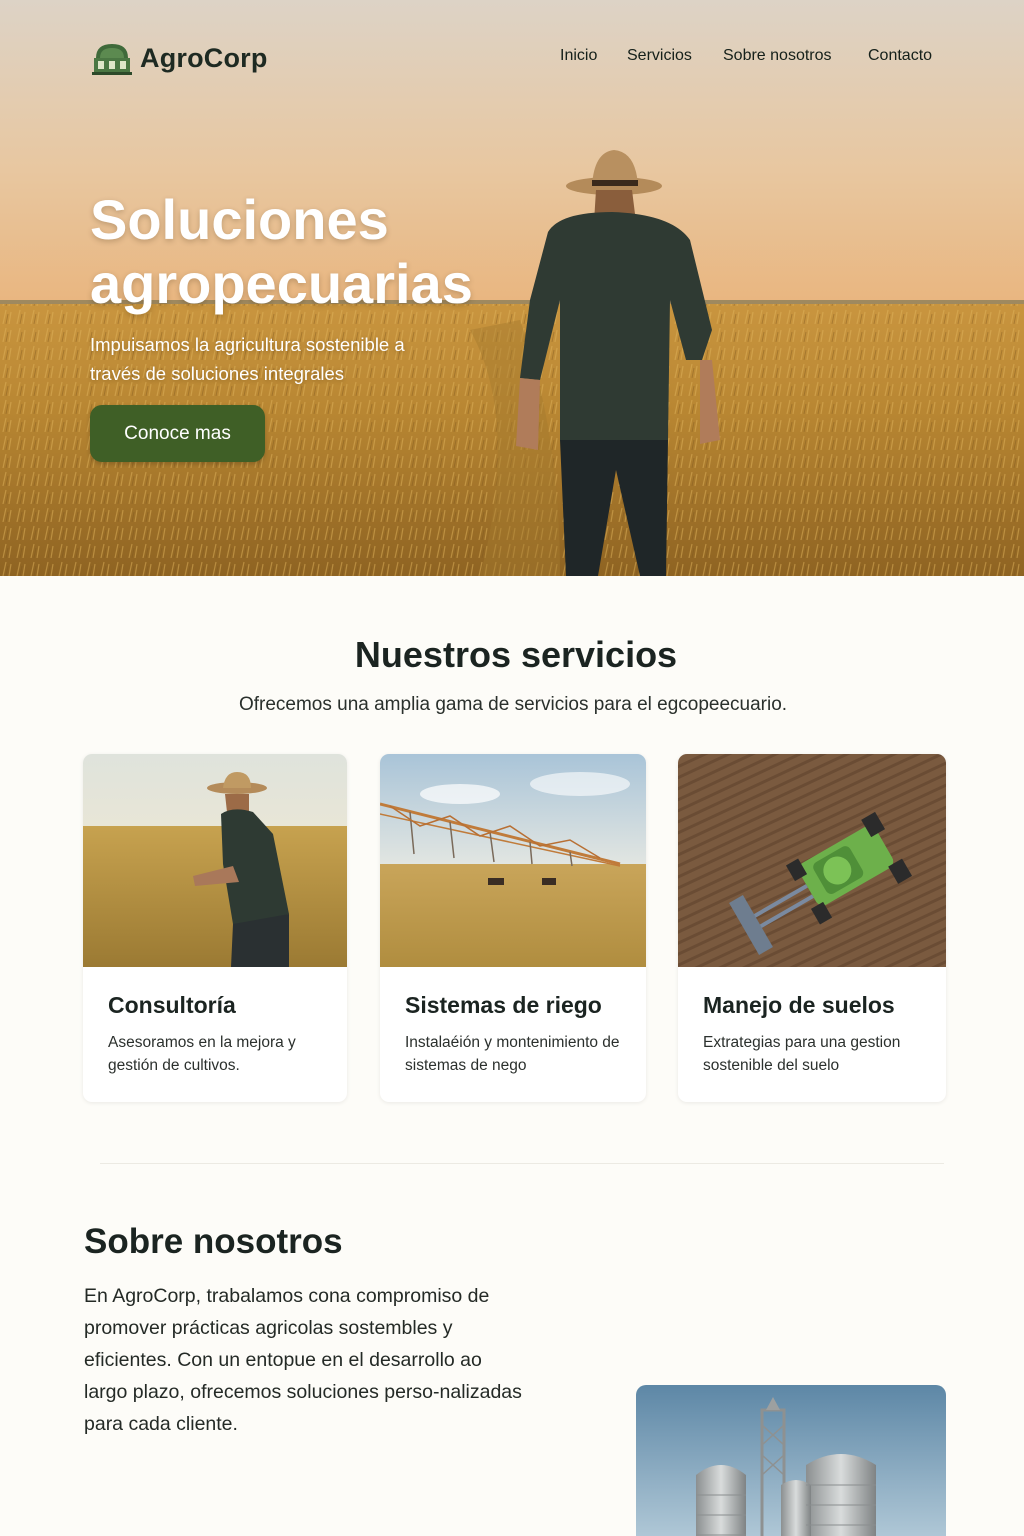 The height and width of the screenshot is (1536, 1024). Describe the element at coordinates (900, 56) in the screenshot. I see `nav-item-contacto: Contacto` at that location.